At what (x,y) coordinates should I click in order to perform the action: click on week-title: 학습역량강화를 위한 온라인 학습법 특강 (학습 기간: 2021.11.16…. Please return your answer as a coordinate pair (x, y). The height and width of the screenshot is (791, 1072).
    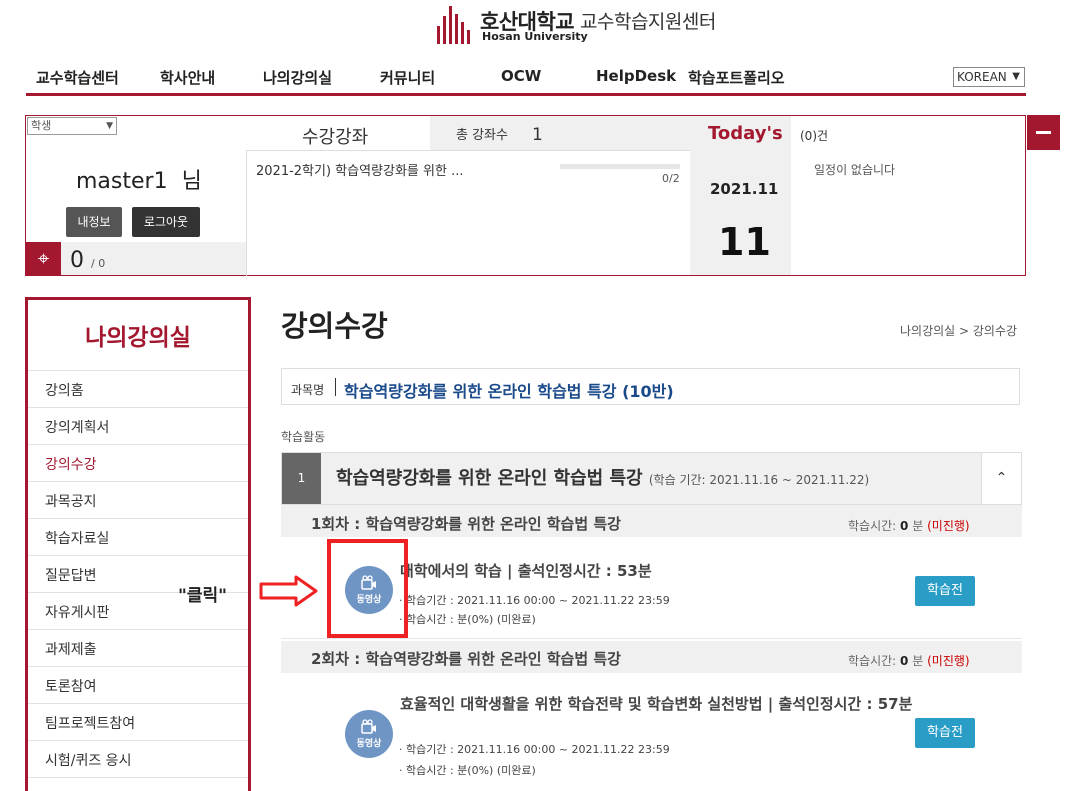
    Looking at the image, I should click on (602, 477).